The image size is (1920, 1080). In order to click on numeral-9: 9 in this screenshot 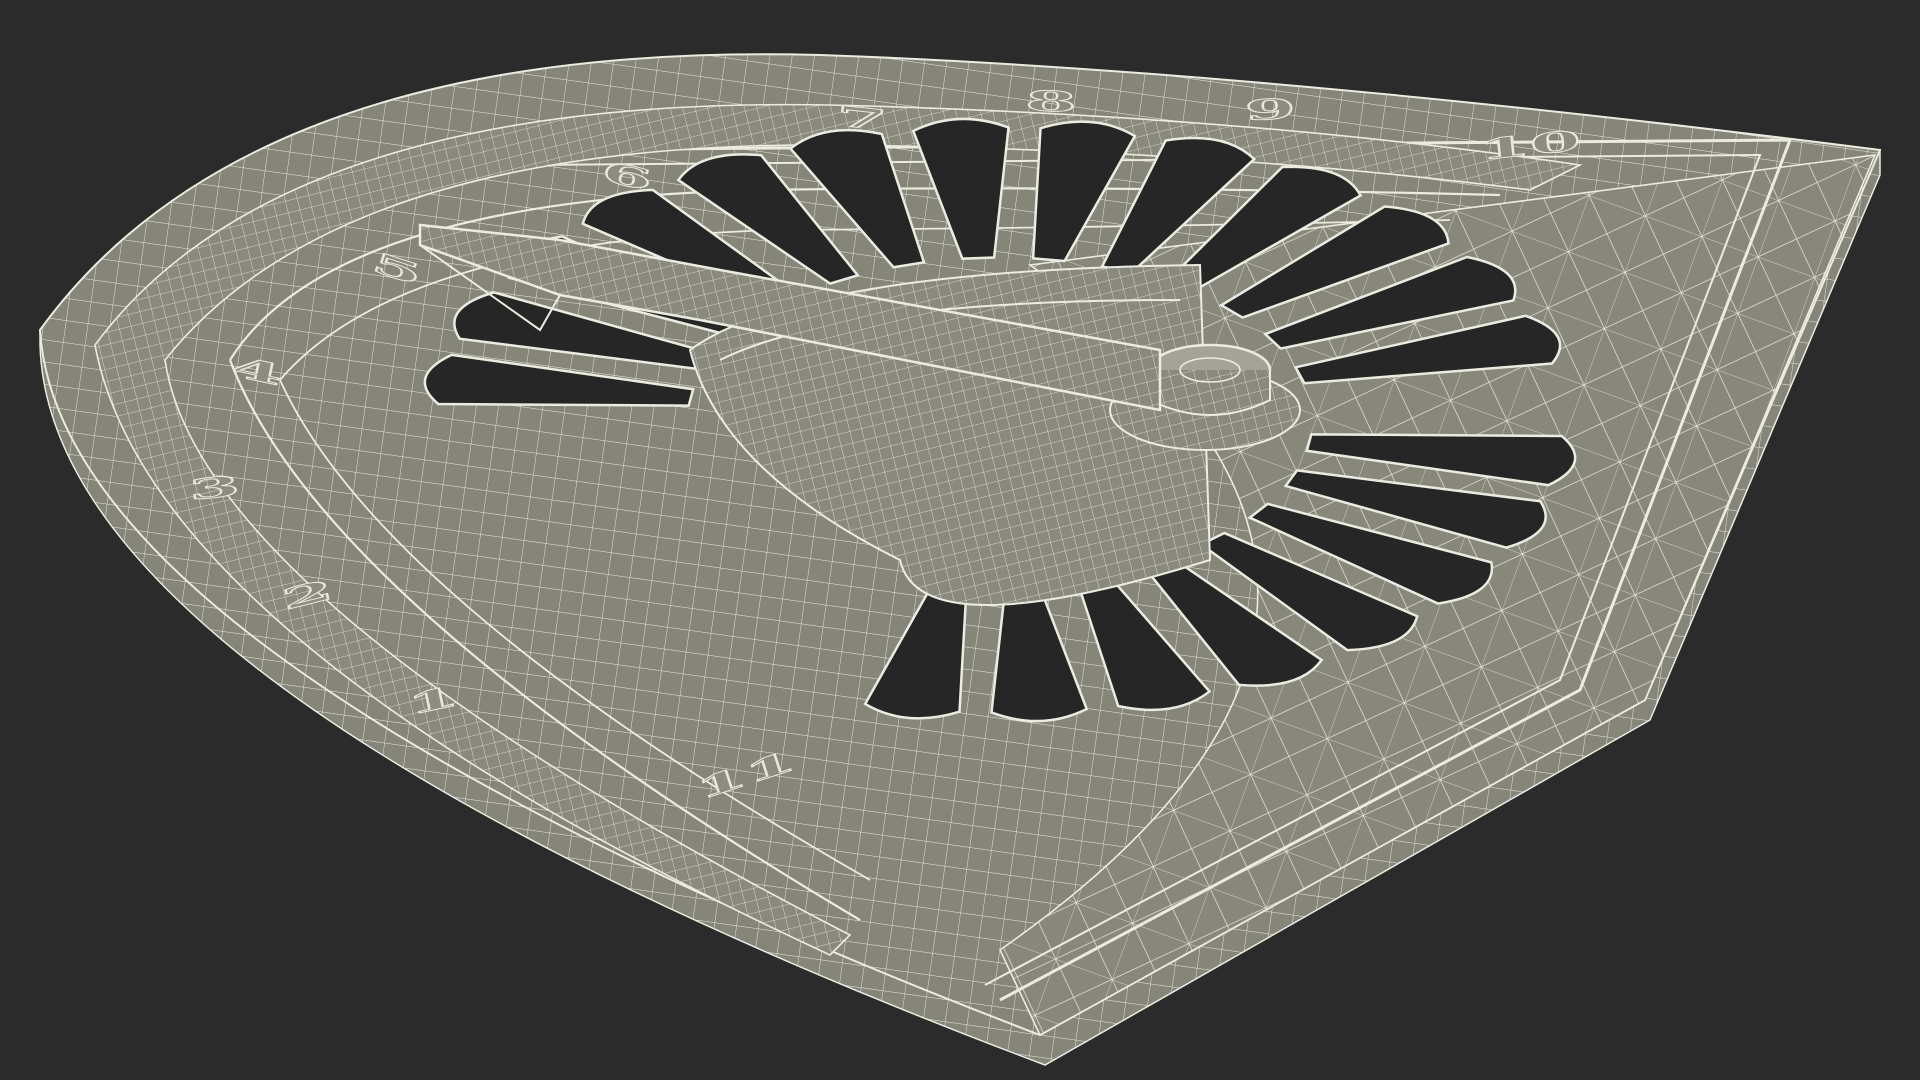, I will do `click(1270, 110)`.